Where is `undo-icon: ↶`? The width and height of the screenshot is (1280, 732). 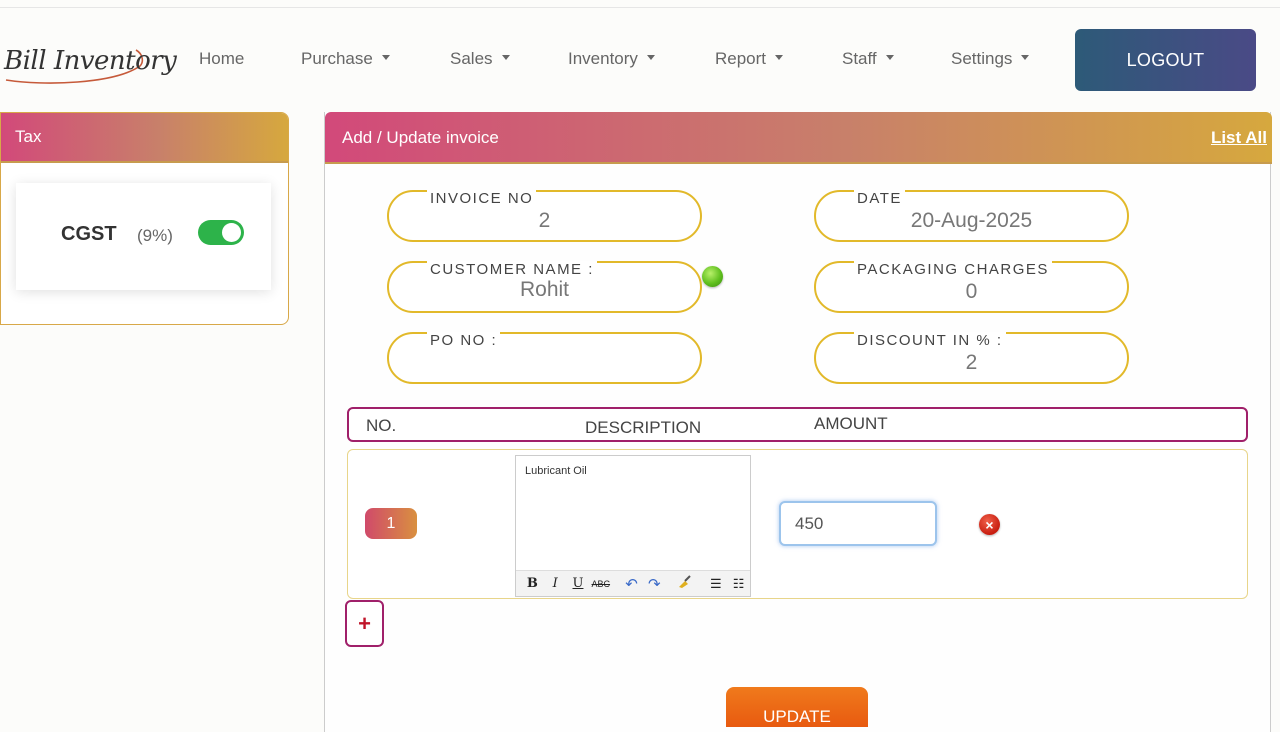 undo-icon: ↶ is located at coordinates (631, 584).